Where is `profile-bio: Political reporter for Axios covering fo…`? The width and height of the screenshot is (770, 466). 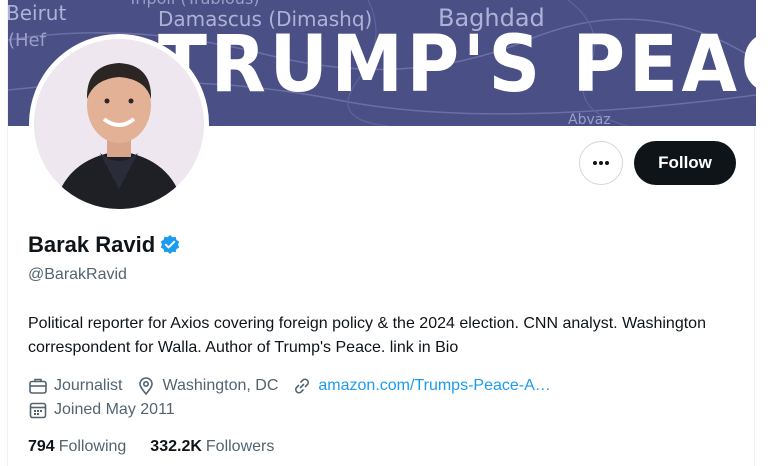
profile-bio: Political reporter for Axios covering fo… is located at coordinates (367, 335).